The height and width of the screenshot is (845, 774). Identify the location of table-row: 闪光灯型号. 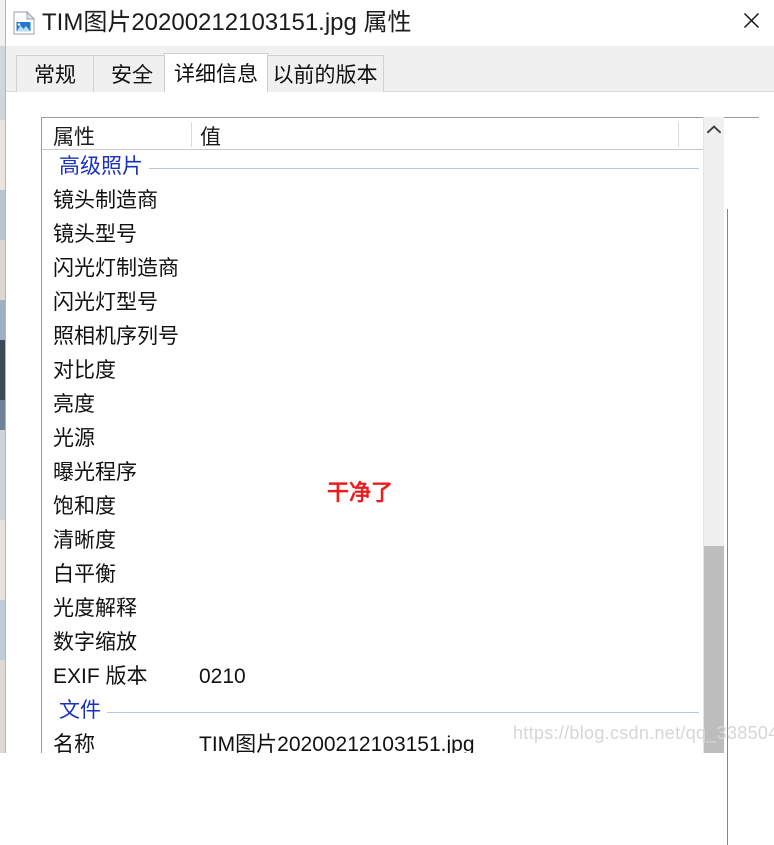
(383, 304).